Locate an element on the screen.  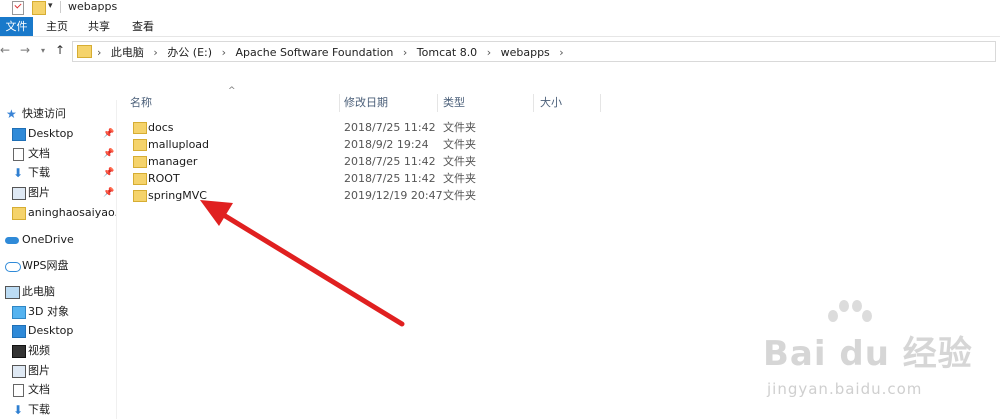
watermark-logo: Bai du 经验 is located at coordinates (868, 354).